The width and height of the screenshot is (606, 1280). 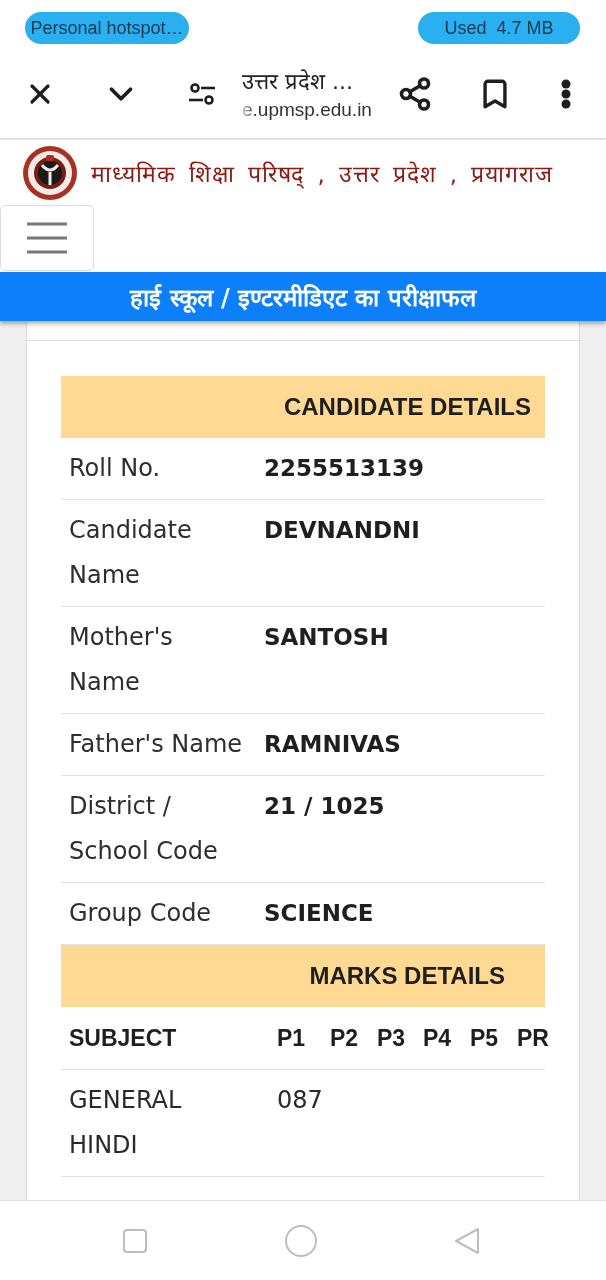 I want to click on field-value: SANTOSH, so click(x=326, y=637).